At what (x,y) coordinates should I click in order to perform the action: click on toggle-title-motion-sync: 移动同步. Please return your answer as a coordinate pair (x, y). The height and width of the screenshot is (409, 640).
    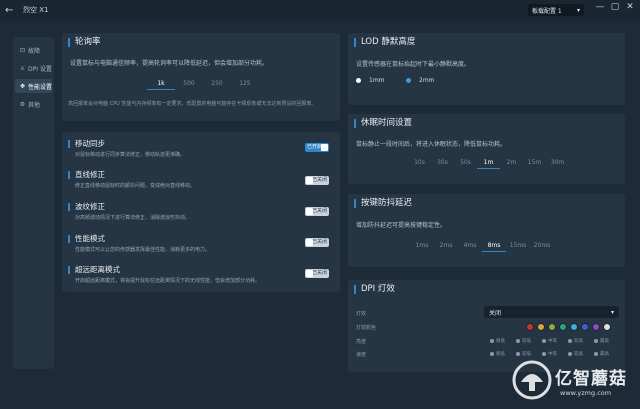
    Looking at the image, I should click on (86, 144).